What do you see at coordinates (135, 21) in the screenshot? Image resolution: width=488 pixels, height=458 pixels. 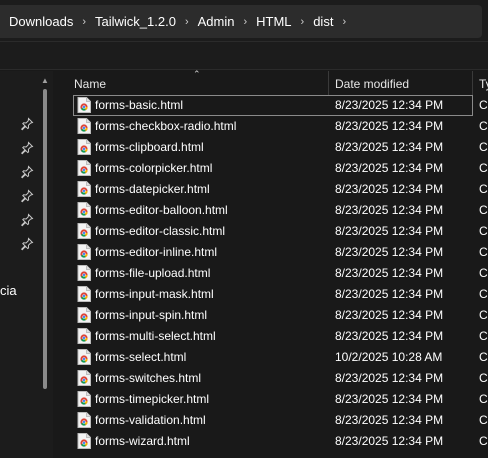 I see `breadcrumb-item: Tailwick_1.2.0` at bounding box center [135, 21].